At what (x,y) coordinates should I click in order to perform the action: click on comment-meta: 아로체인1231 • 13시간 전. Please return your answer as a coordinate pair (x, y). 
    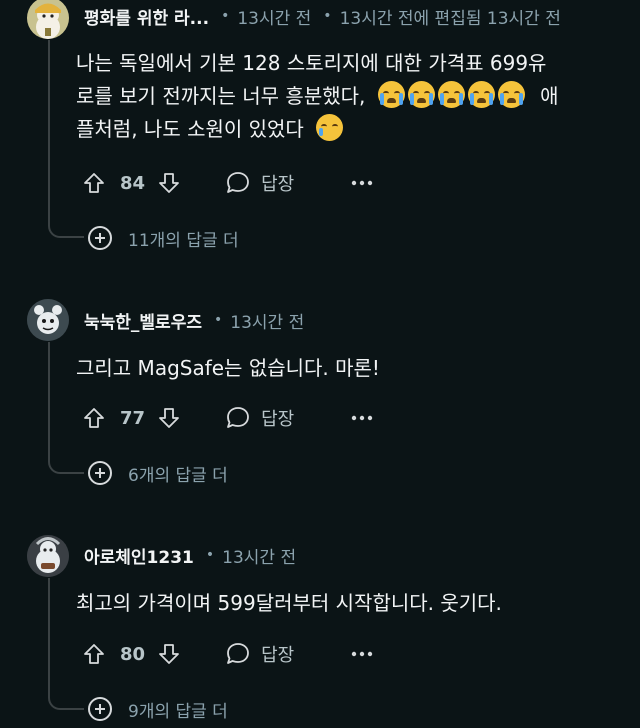
    Looking at the image, I should click on (190, 555).